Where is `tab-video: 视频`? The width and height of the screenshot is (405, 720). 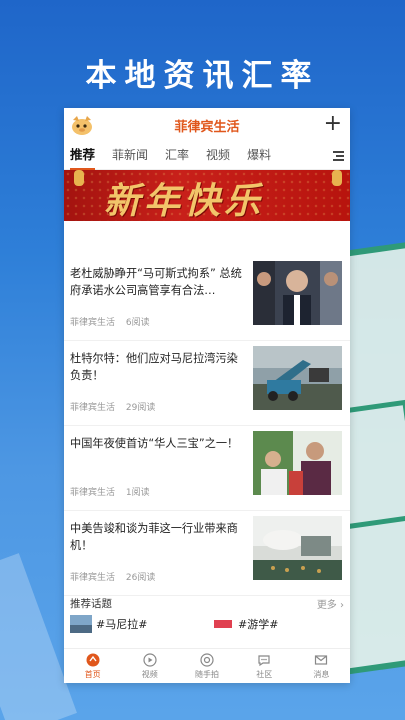
tab-video: 视频 is located at coordinates (218, 157).